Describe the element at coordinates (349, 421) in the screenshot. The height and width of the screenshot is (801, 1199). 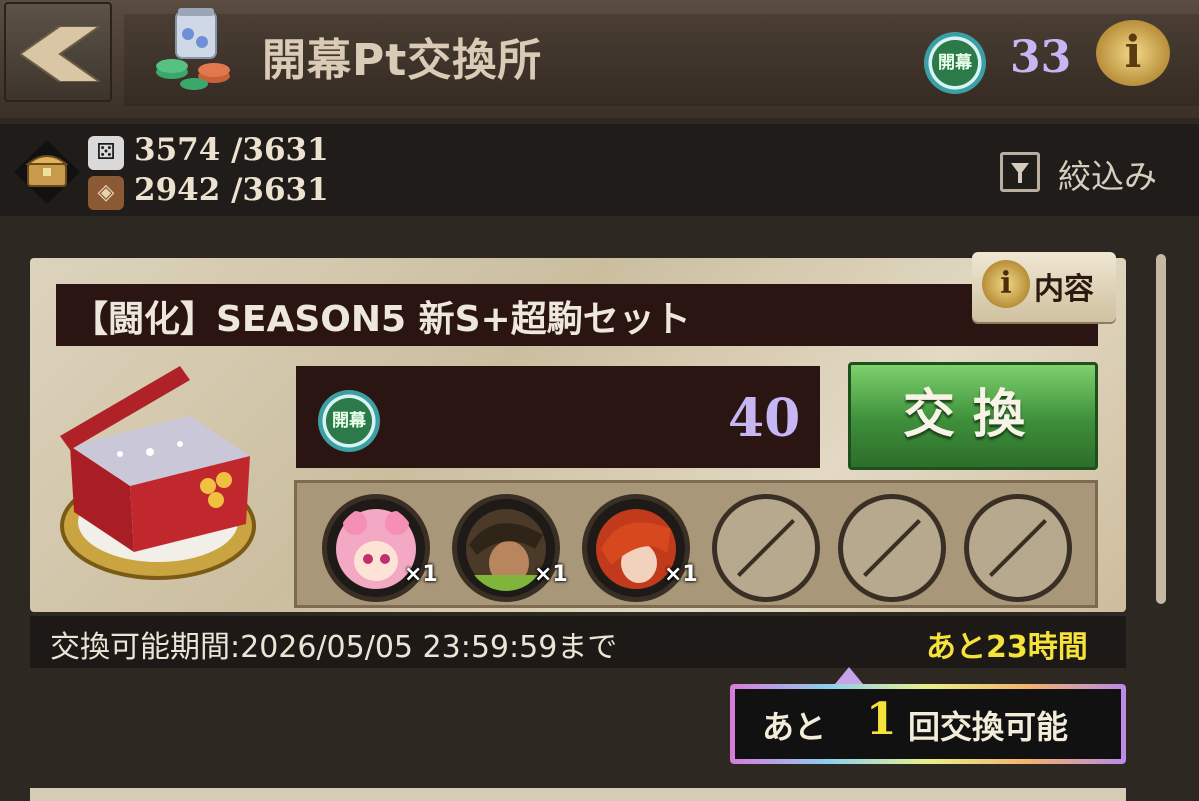
I see `cost-point-icon: 開幕` at that location.